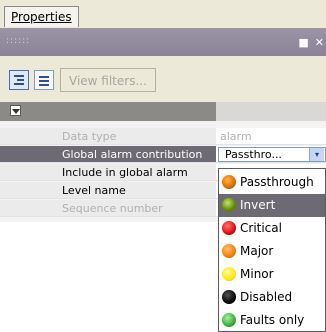  I want to click on option-label: Major, so click(257, 251).